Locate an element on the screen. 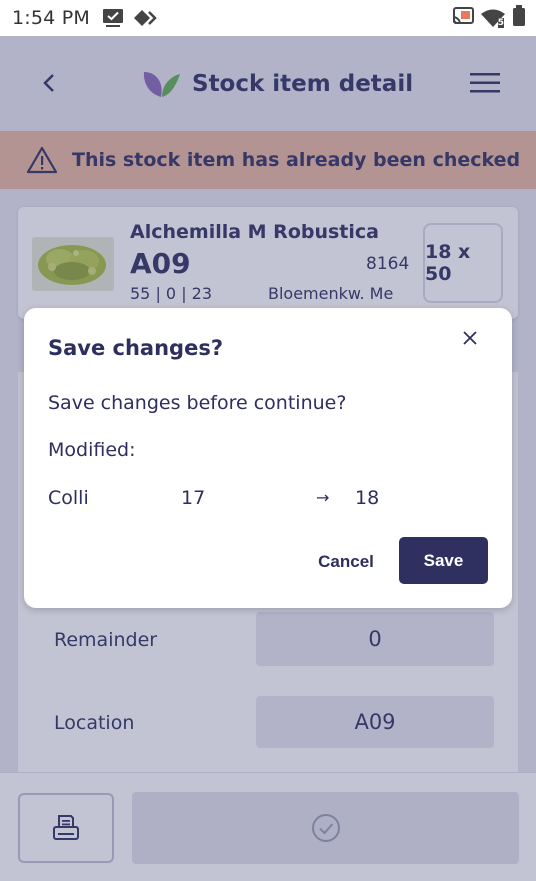 The image size is (536, 881). close-icon is located at coordinates (470, 338).